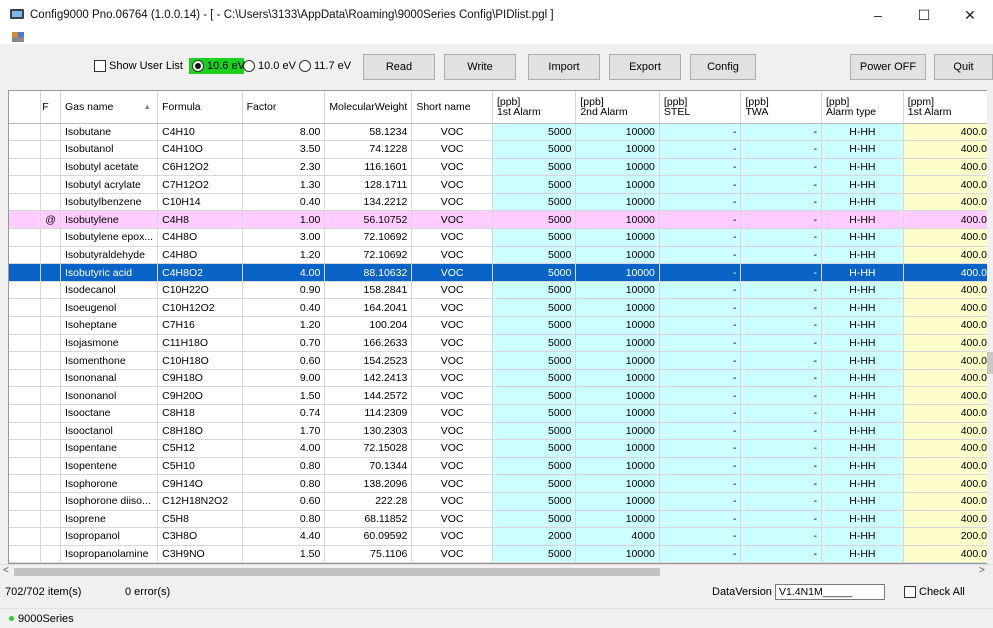  Describe the element at coordinates (368, 431) in the screenshot. I see `cell-molecular-weight: 130.2303` at that location.